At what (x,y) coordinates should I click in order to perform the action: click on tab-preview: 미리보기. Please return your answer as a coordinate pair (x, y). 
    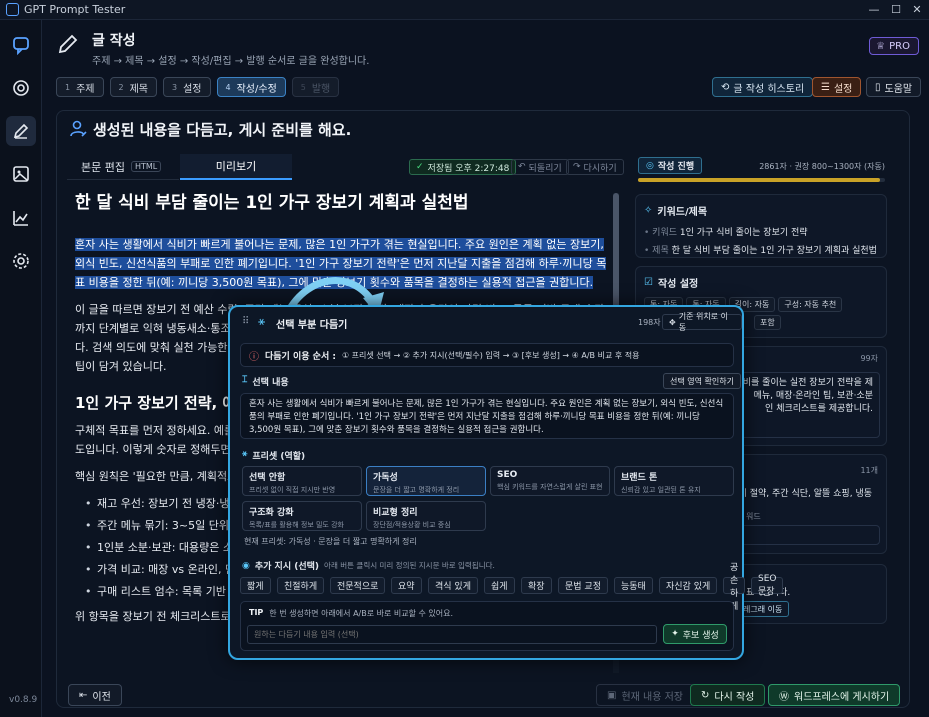
    Looking at the image, I should click on (236, 167).